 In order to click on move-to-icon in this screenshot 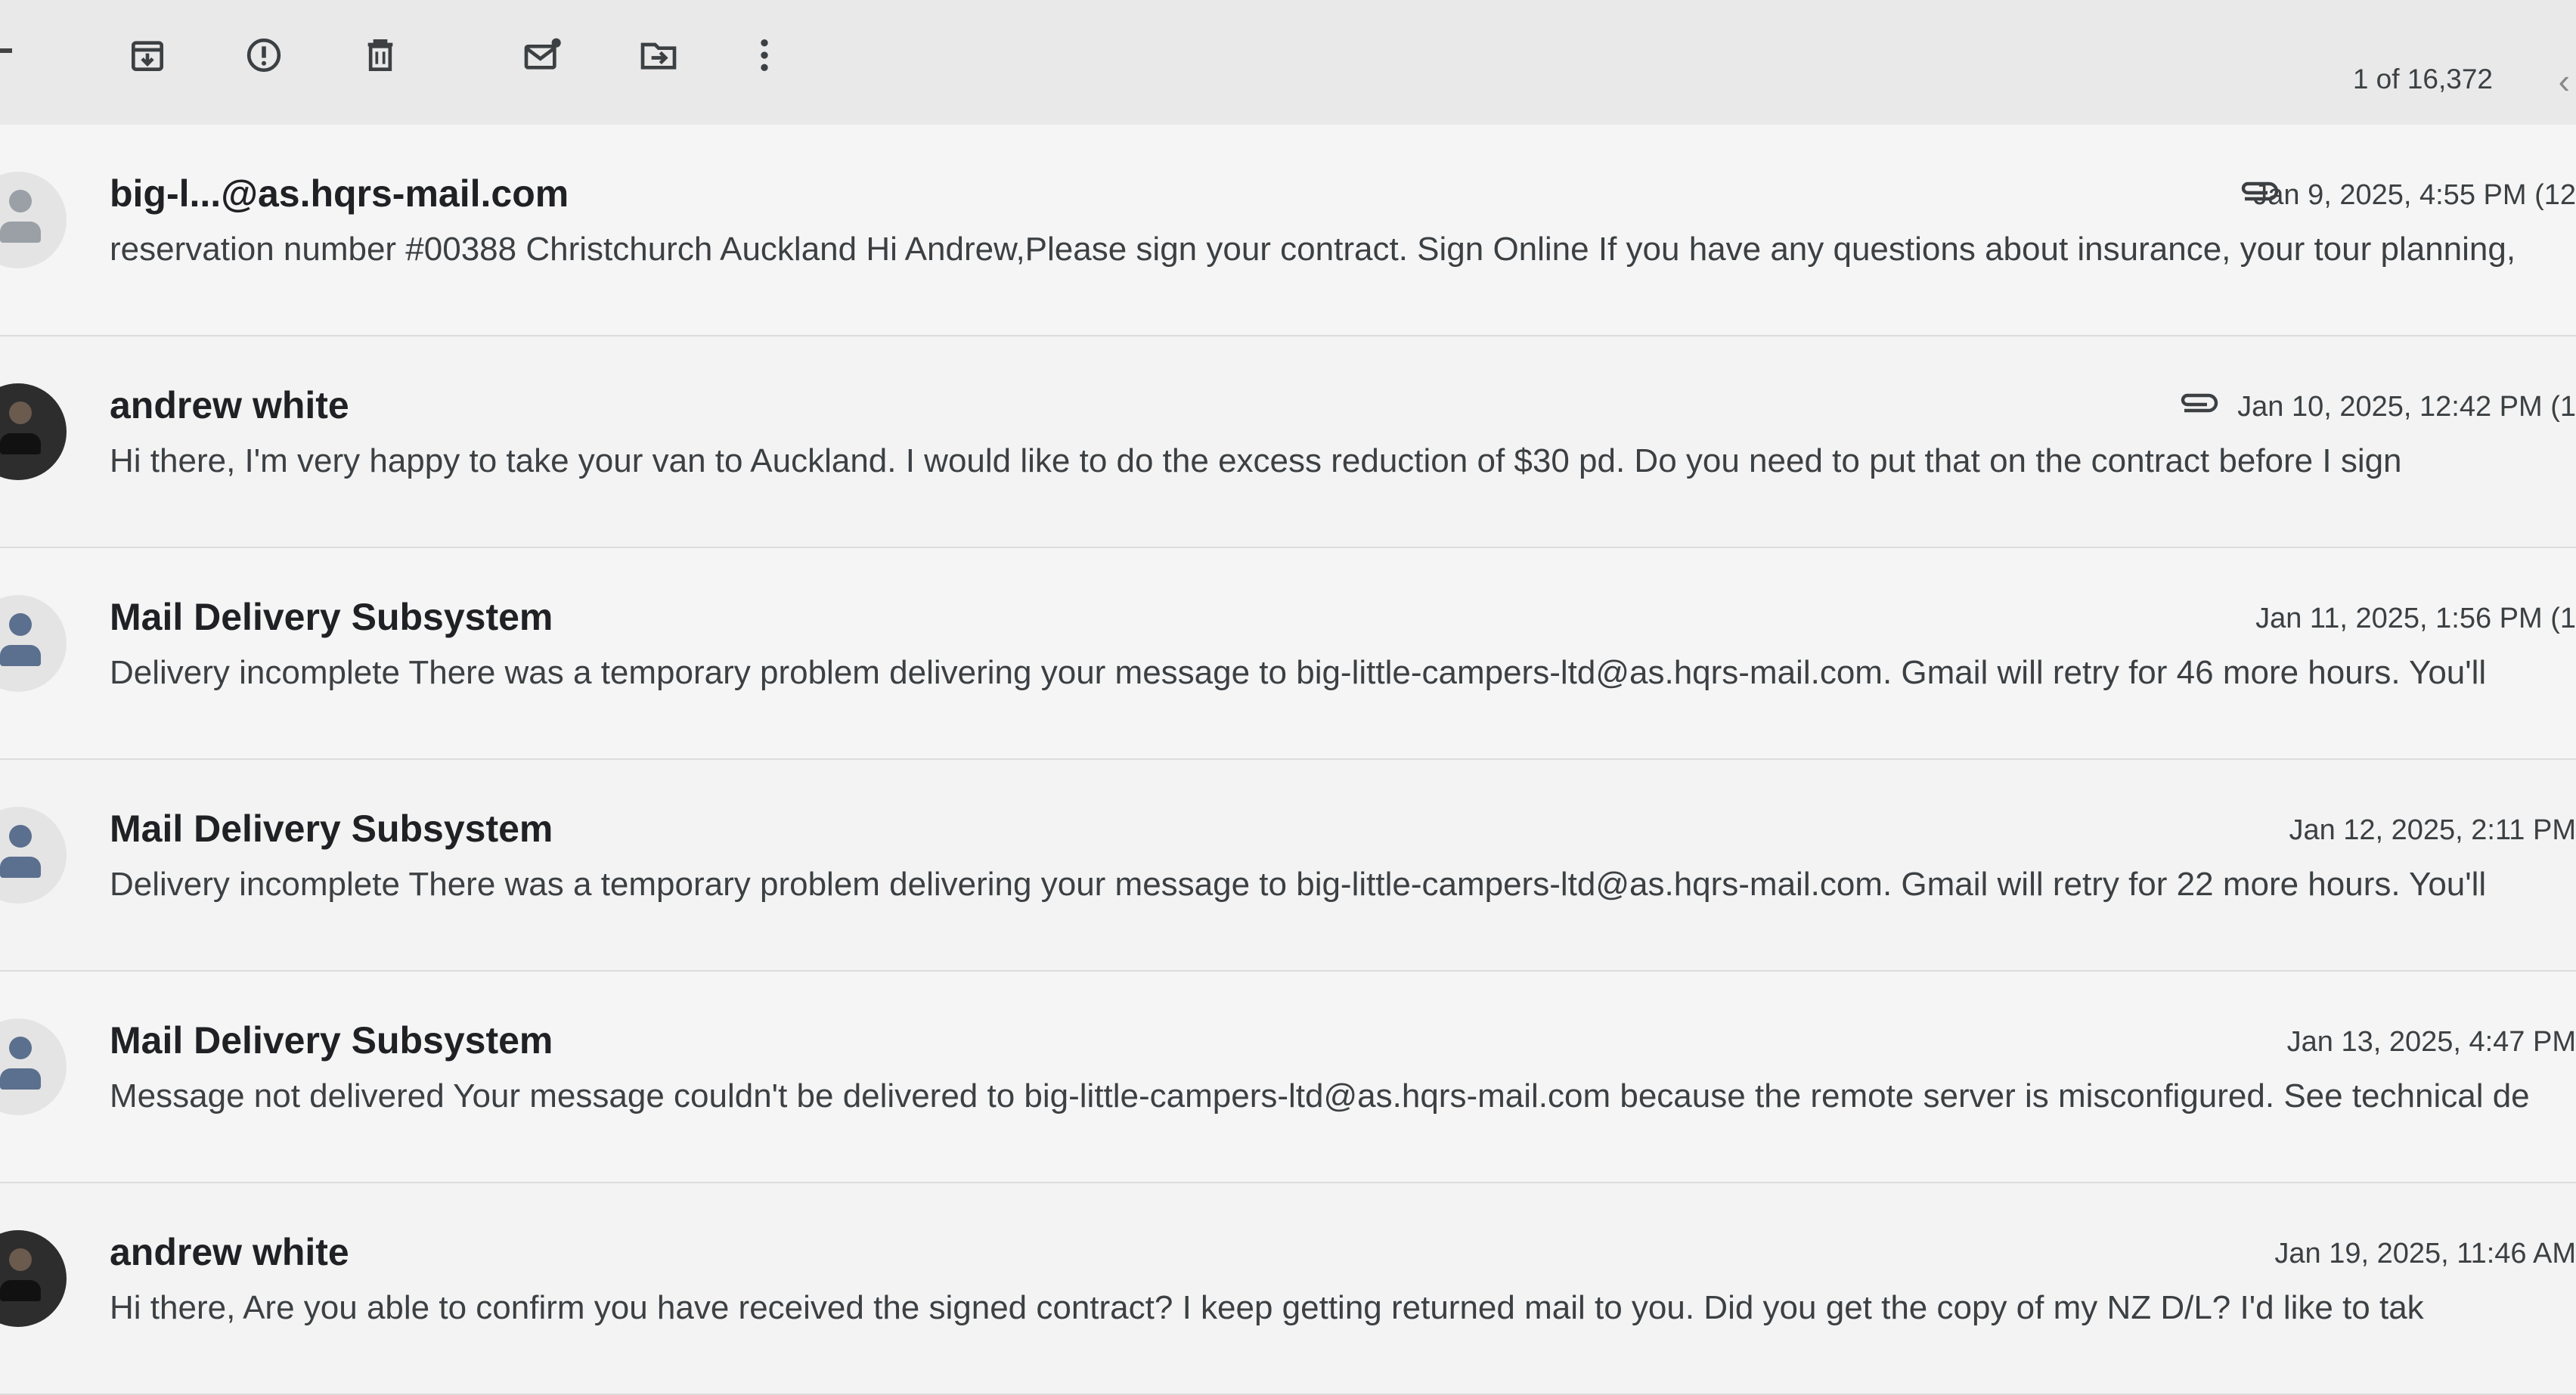, I will do `click(658, 56)`.